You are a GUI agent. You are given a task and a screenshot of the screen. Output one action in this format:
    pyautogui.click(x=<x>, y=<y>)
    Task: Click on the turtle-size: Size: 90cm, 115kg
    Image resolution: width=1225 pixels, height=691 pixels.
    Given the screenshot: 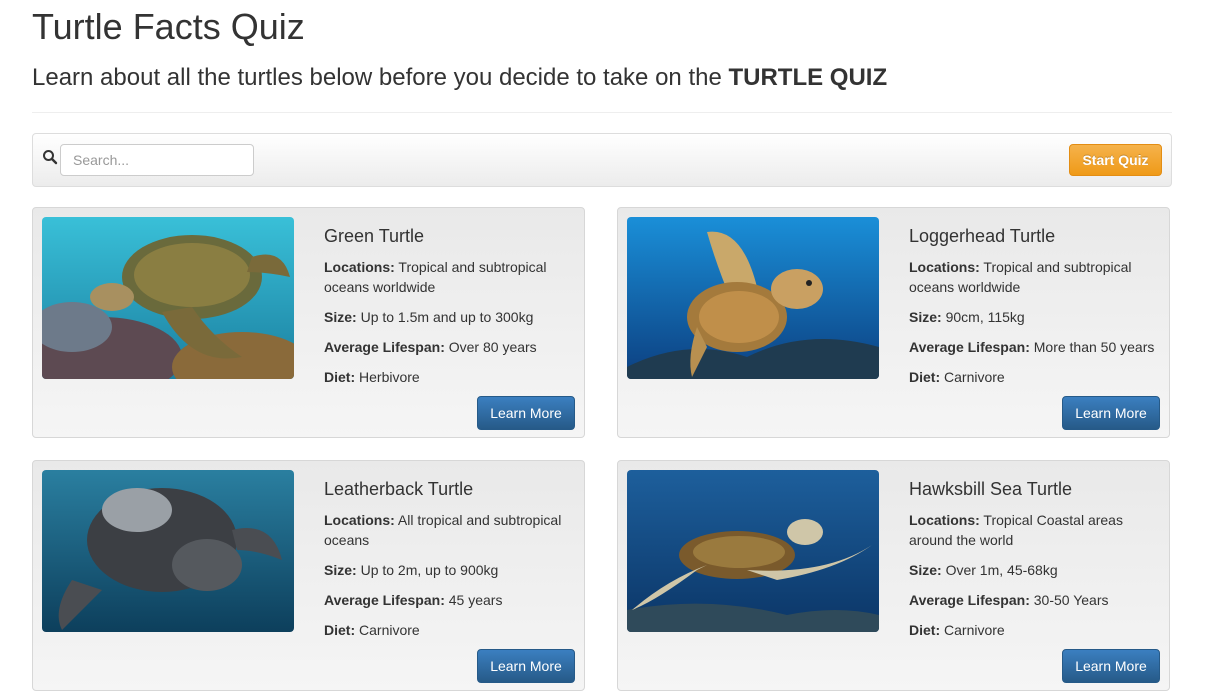 What is the action you would take?
    pyautogui.click(x=967, y=317)
    